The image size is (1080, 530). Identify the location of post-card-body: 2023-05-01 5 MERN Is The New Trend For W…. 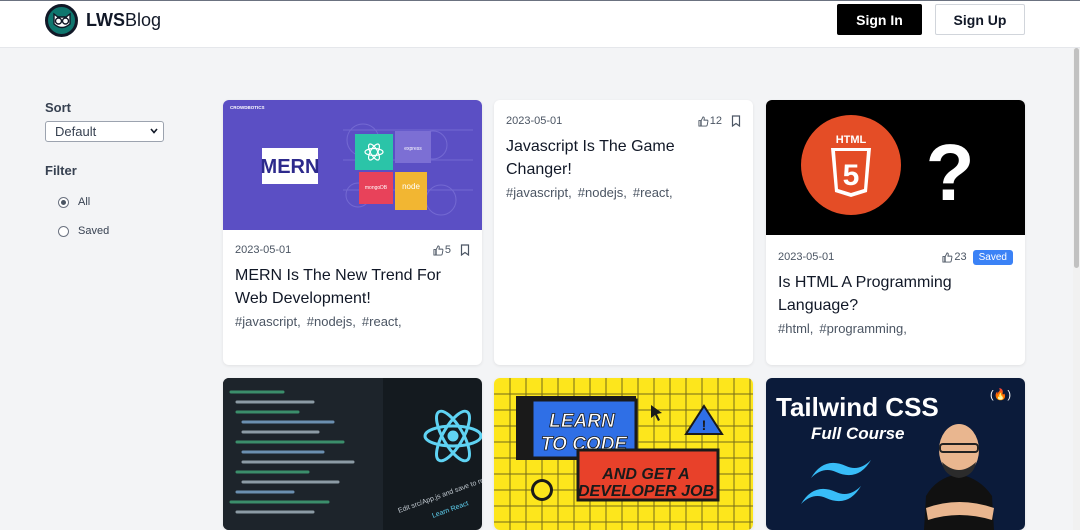
(352, 279).